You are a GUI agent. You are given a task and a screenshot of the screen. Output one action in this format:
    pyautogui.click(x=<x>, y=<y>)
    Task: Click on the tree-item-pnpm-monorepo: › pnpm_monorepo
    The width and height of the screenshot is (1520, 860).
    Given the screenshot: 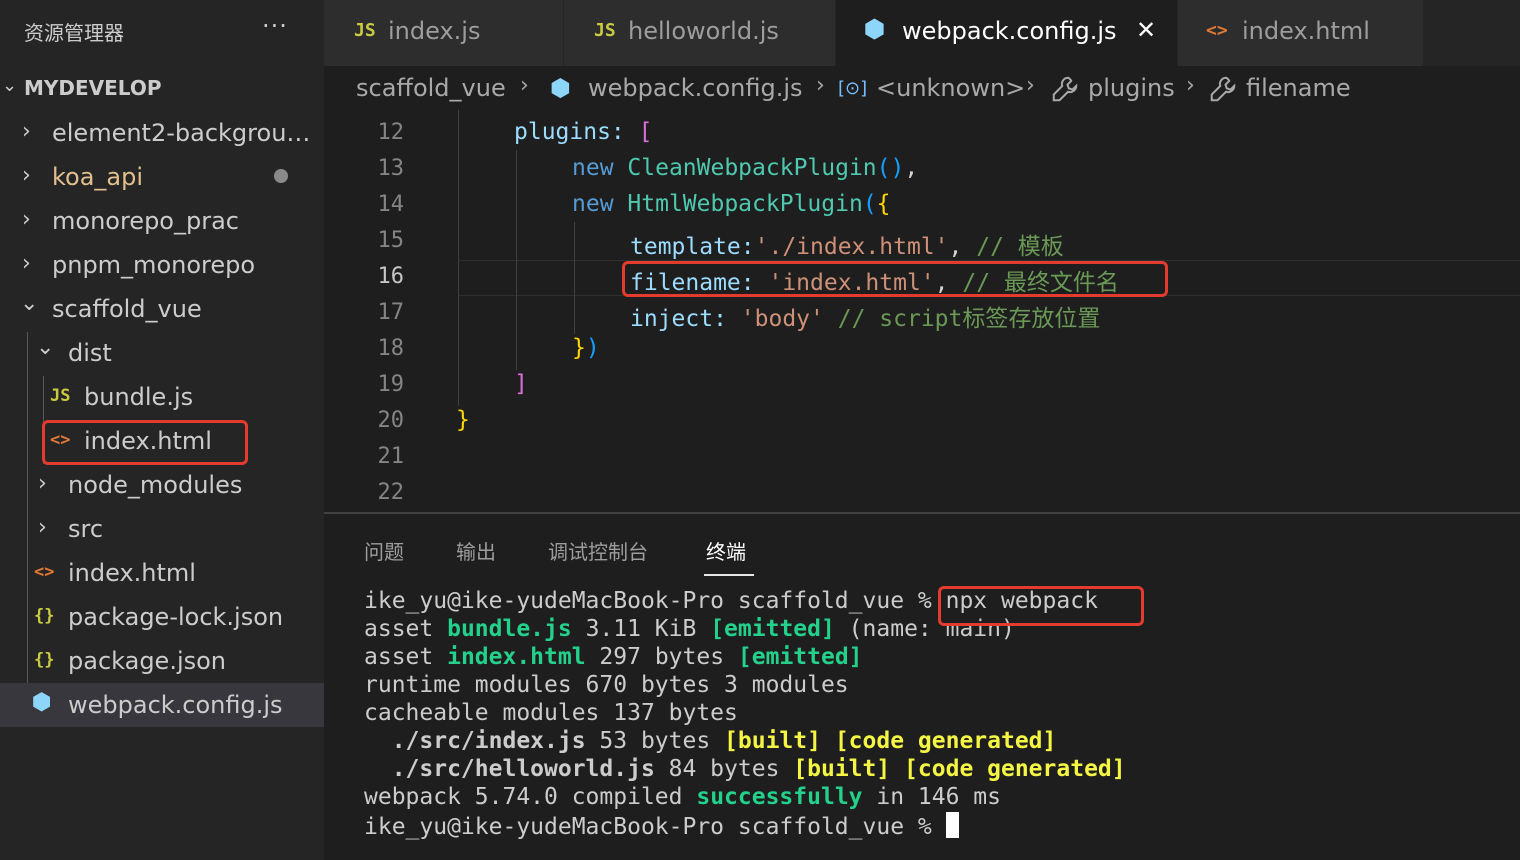 What is the action you would take?
    pyautogui.click(x=162, y=265)
    